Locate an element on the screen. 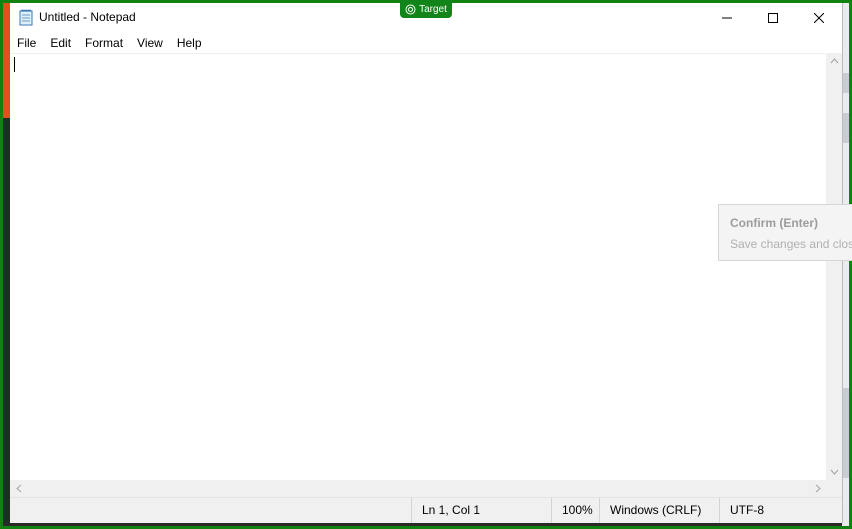 The image size is (852, 529). close-icon is located at coordinates (819, 18).